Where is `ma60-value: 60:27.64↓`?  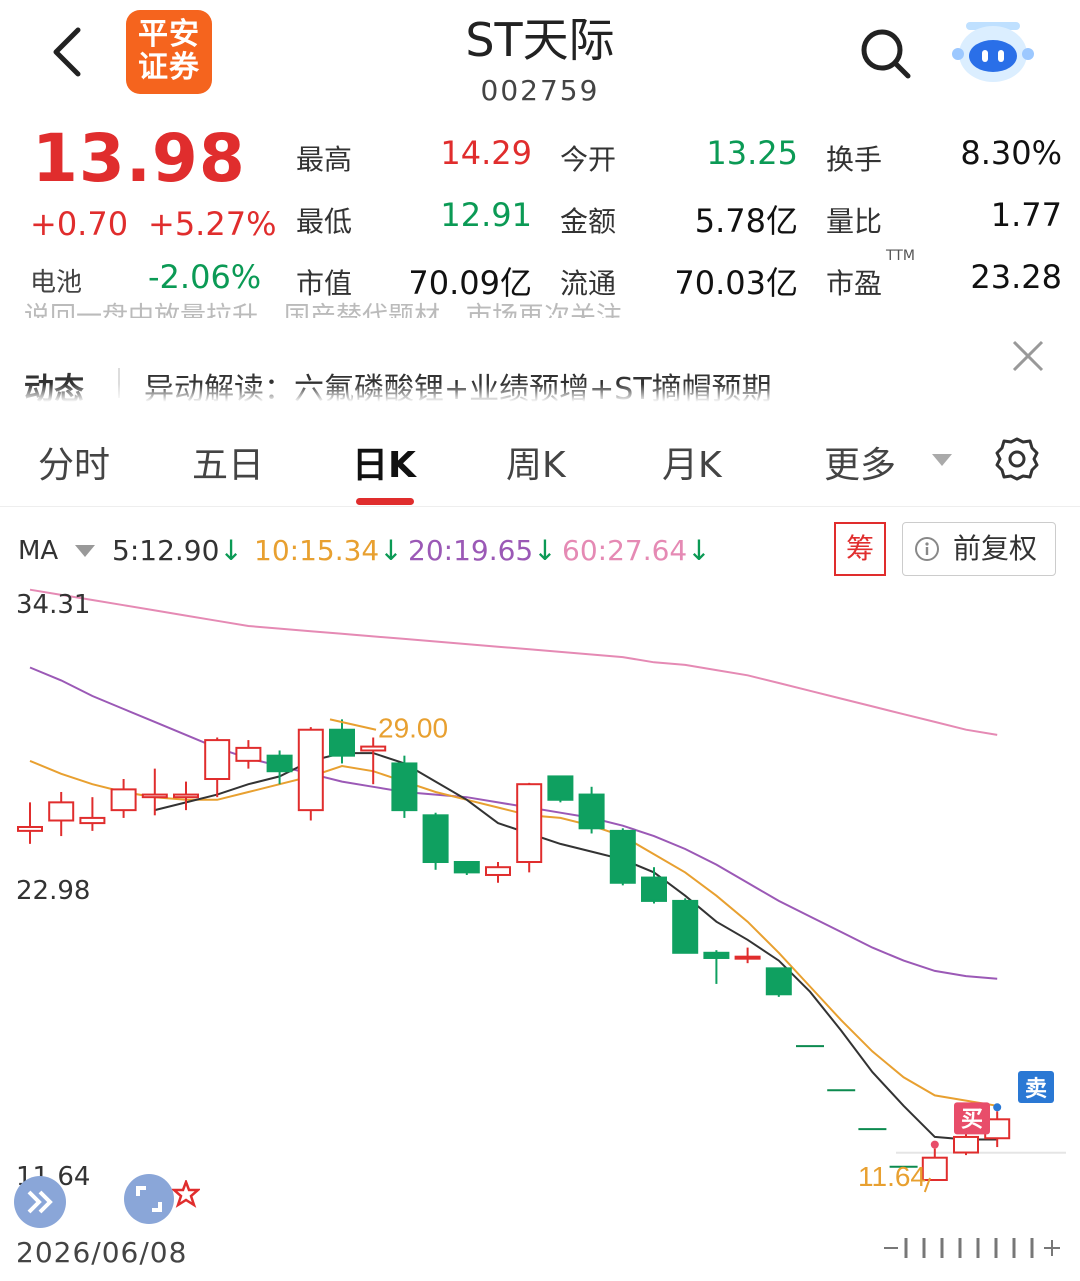
ma60-value: 60:27.64↓ is located at coordinates (636, 550).